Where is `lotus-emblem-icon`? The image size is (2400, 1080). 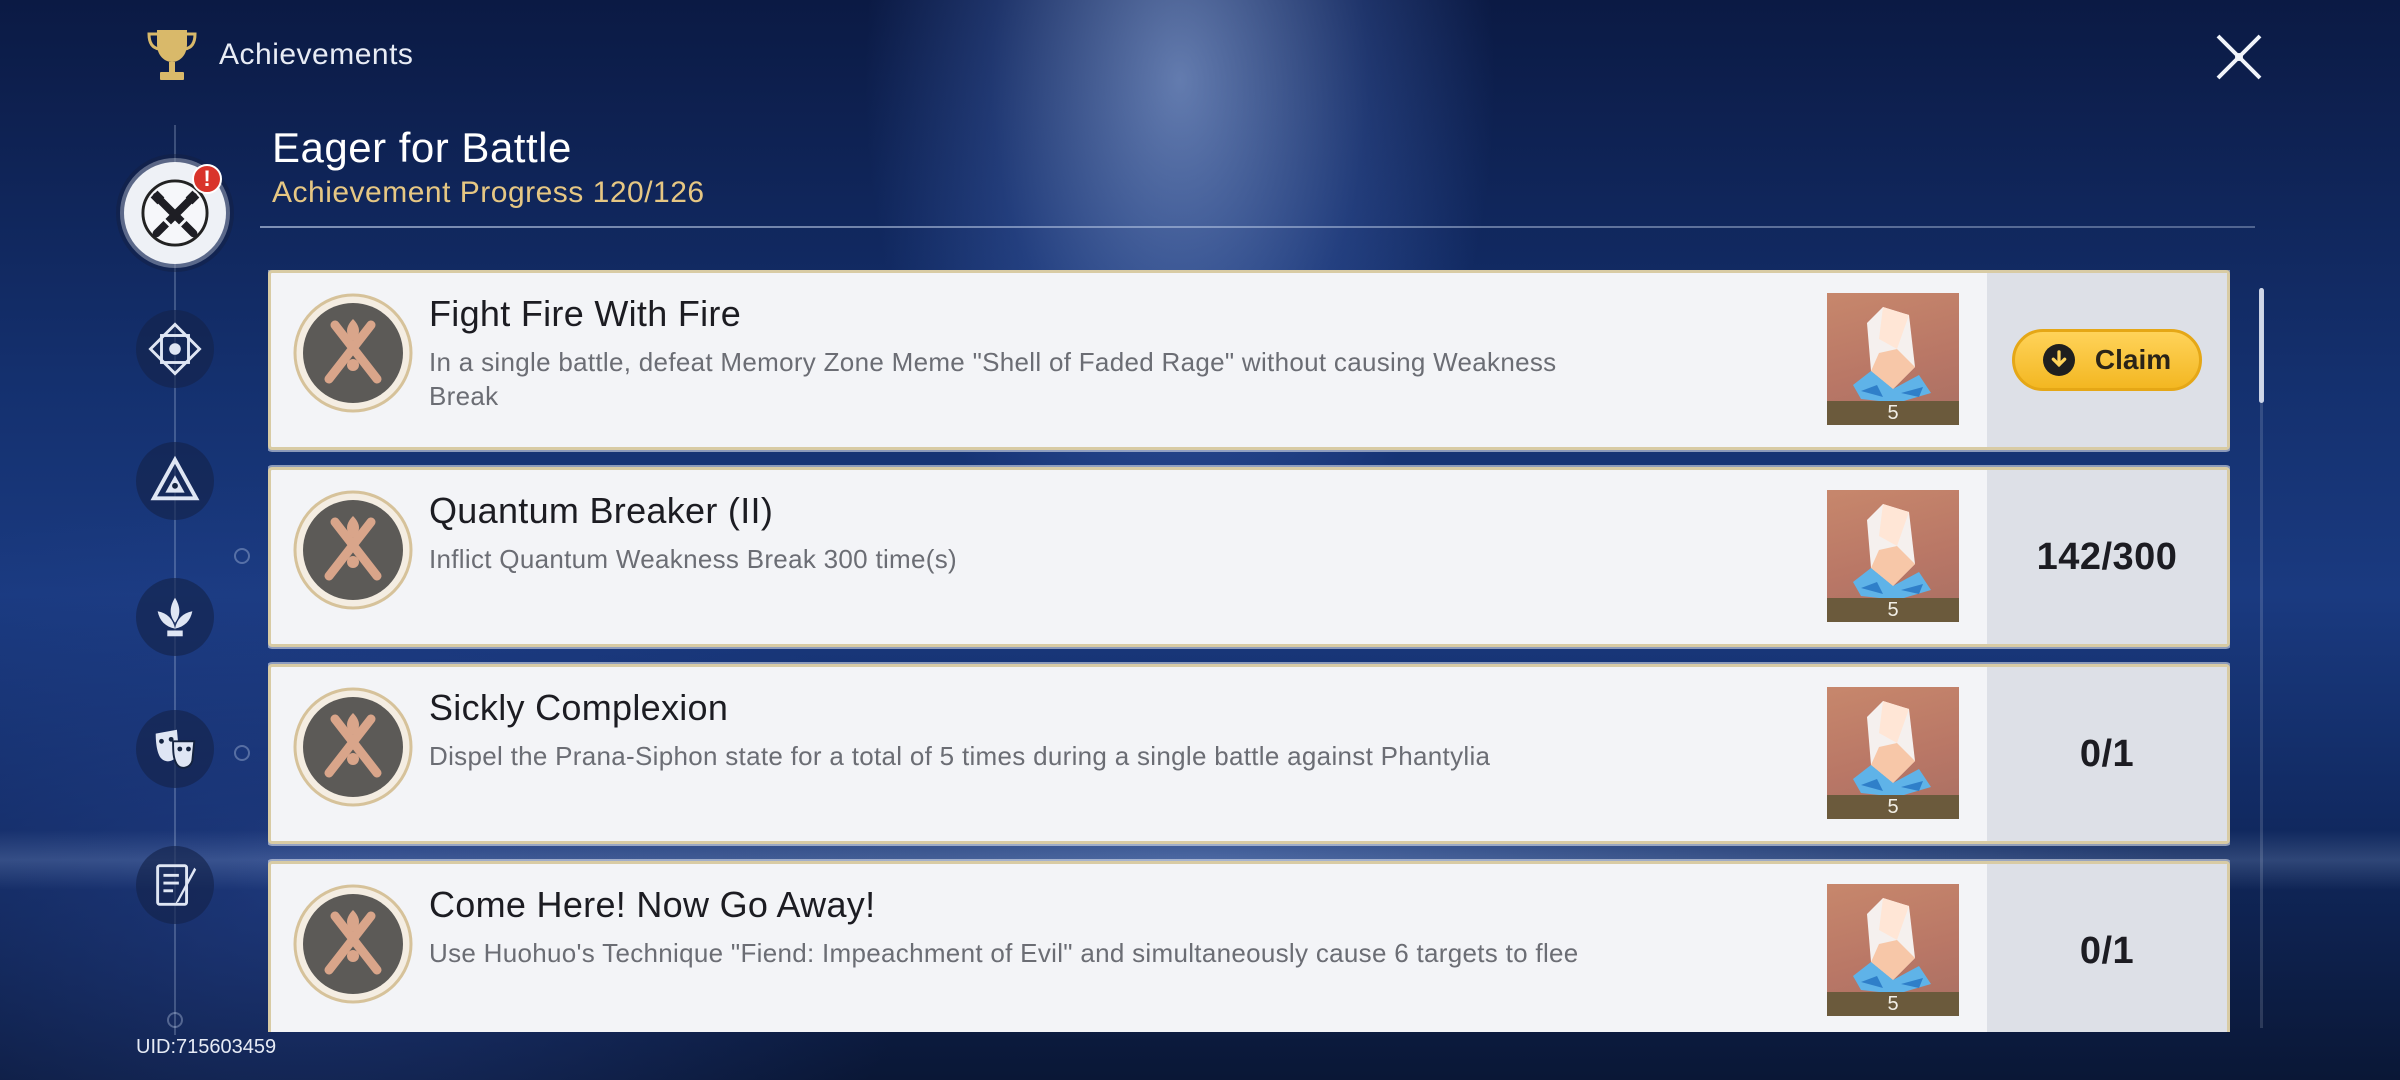
lotus-emblem-icon is located at coordinates (175, 617).